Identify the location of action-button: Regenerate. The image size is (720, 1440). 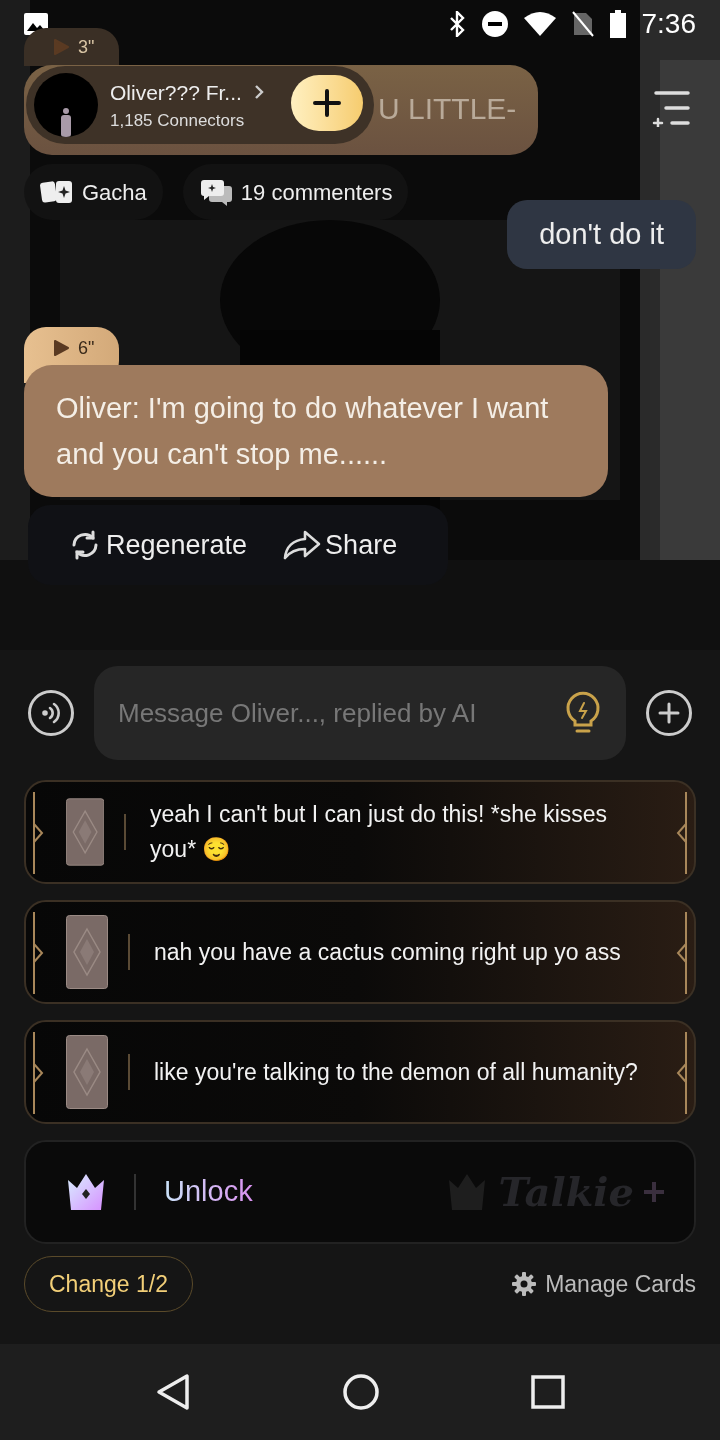
(158, 545).